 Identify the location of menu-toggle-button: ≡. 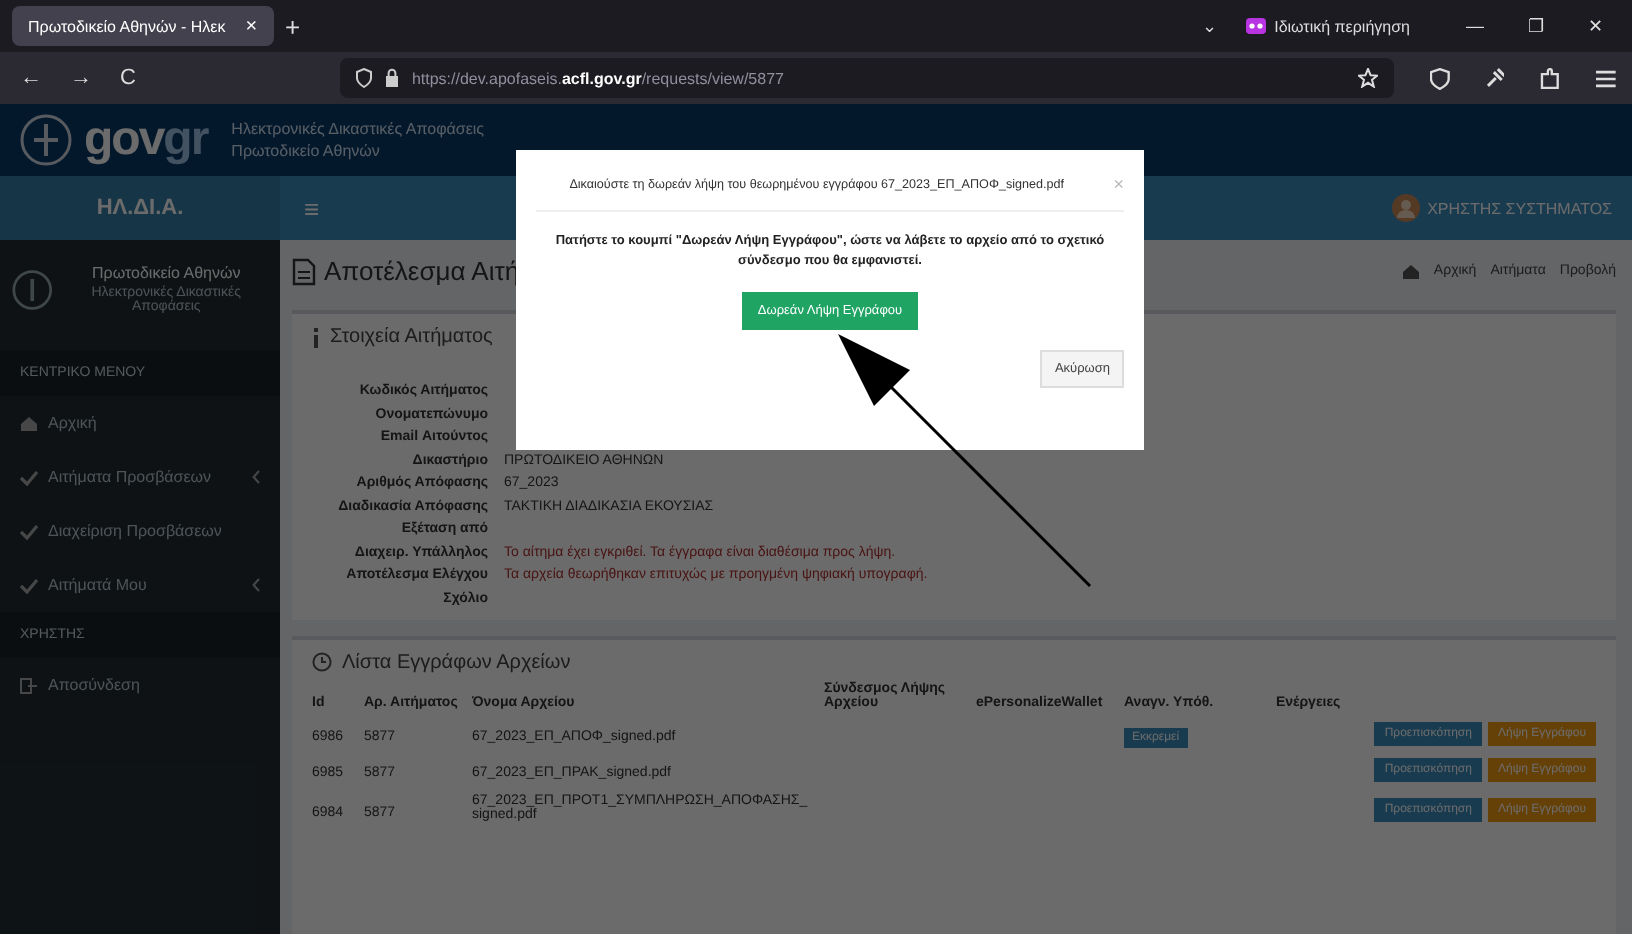
(312, 208).